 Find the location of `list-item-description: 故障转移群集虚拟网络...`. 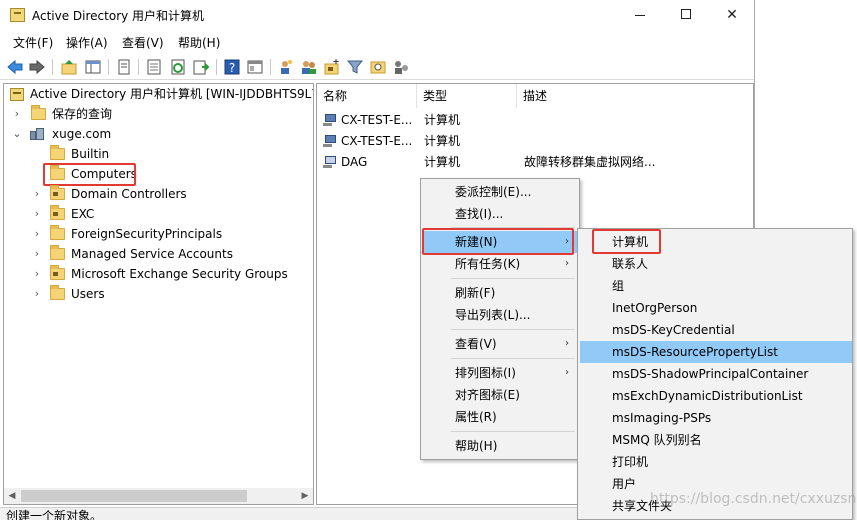

list-item-description: 故障转移群集虚拟网络... is located at coordinates (590, 162).